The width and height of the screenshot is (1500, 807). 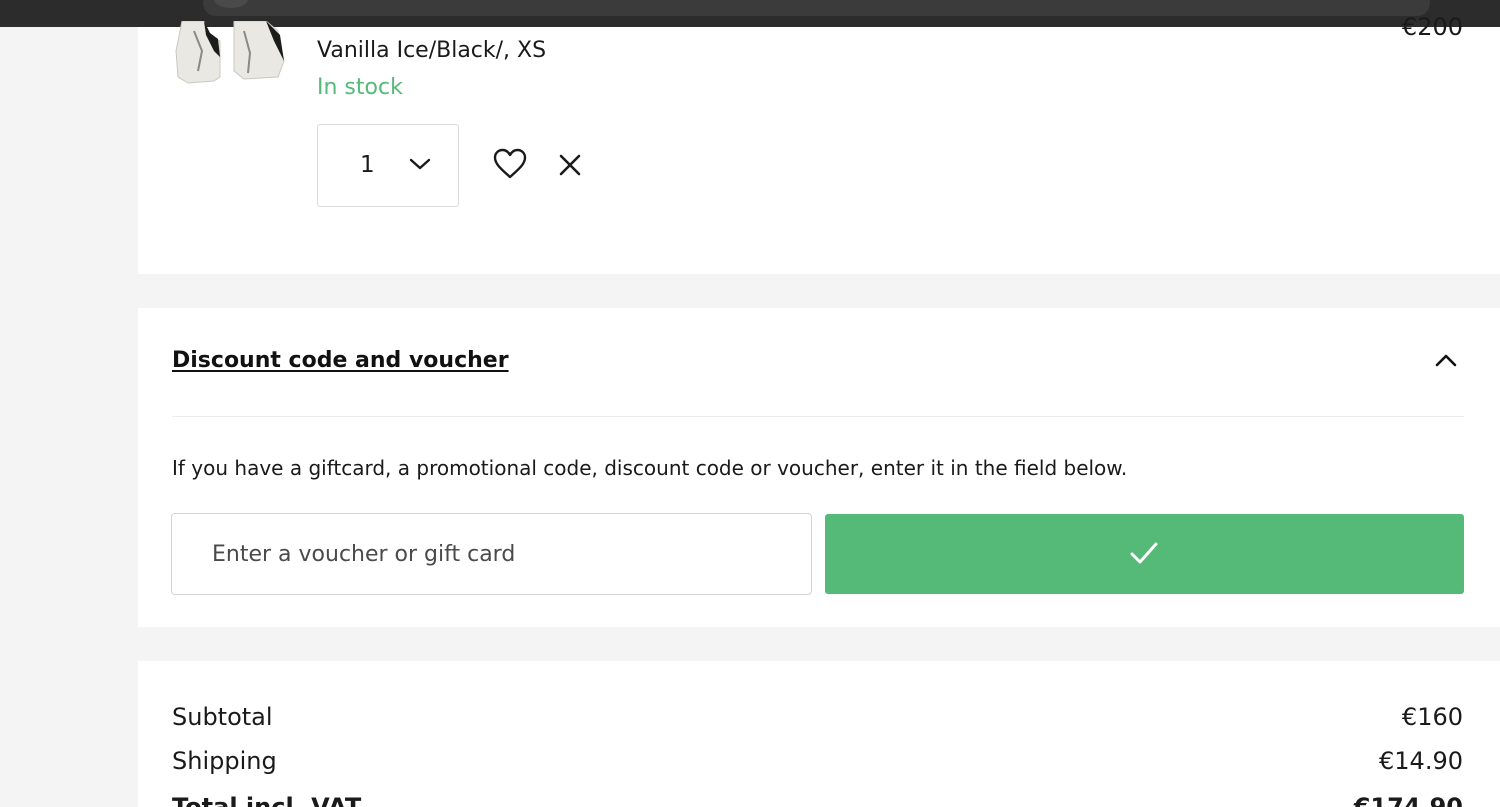 What do you see at coordinates (1446, 360) in the screenshot?
I see `chevron-up-icon` at bounding box center [1446, 360].